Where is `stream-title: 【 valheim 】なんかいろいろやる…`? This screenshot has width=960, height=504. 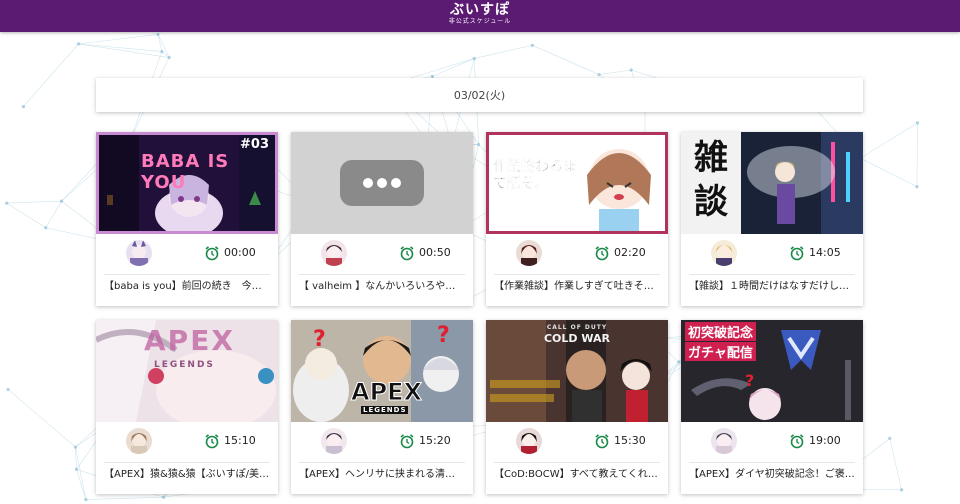
stream-title: 【 valheim 】なんかいろいろやる… is located at coordinates (382, 287).